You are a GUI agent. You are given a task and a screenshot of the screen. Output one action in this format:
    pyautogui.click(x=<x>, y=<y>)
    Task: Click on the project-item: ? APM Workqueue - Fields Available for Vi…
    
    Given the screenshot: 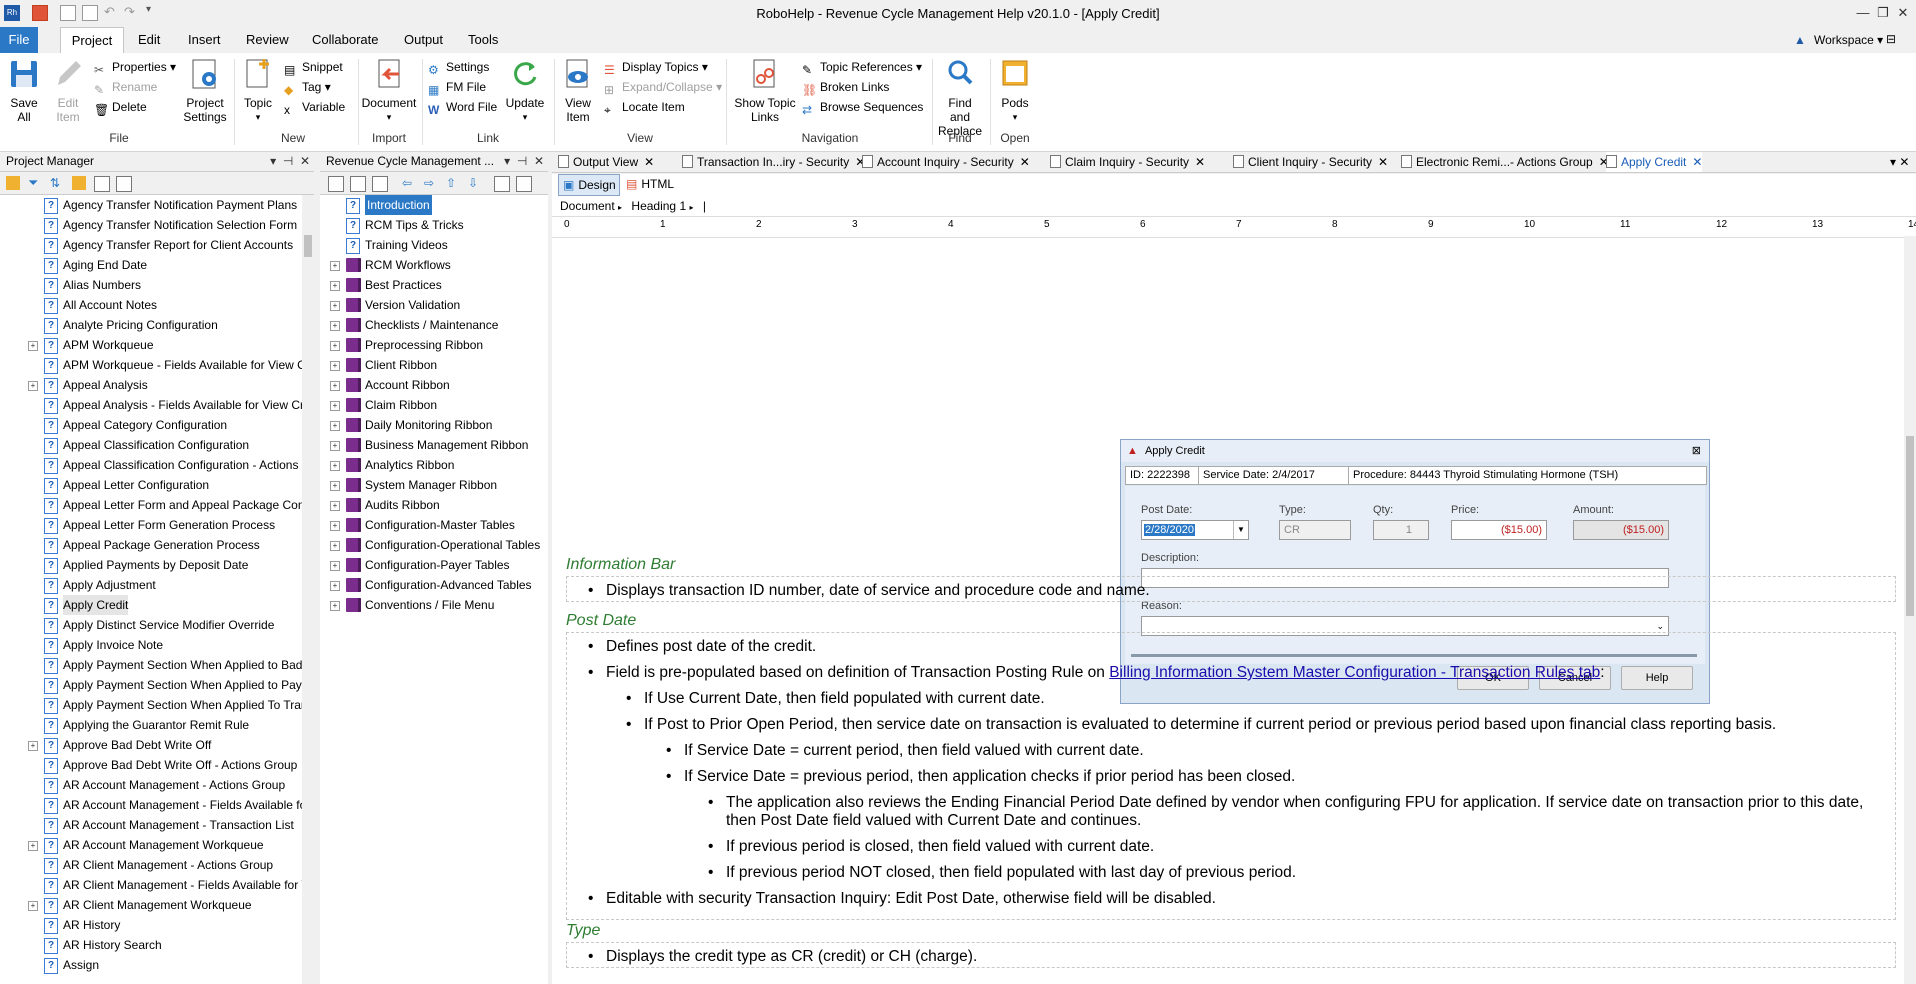 What is the action you would take?
    pyautogui.click(x=151, y=365)
    